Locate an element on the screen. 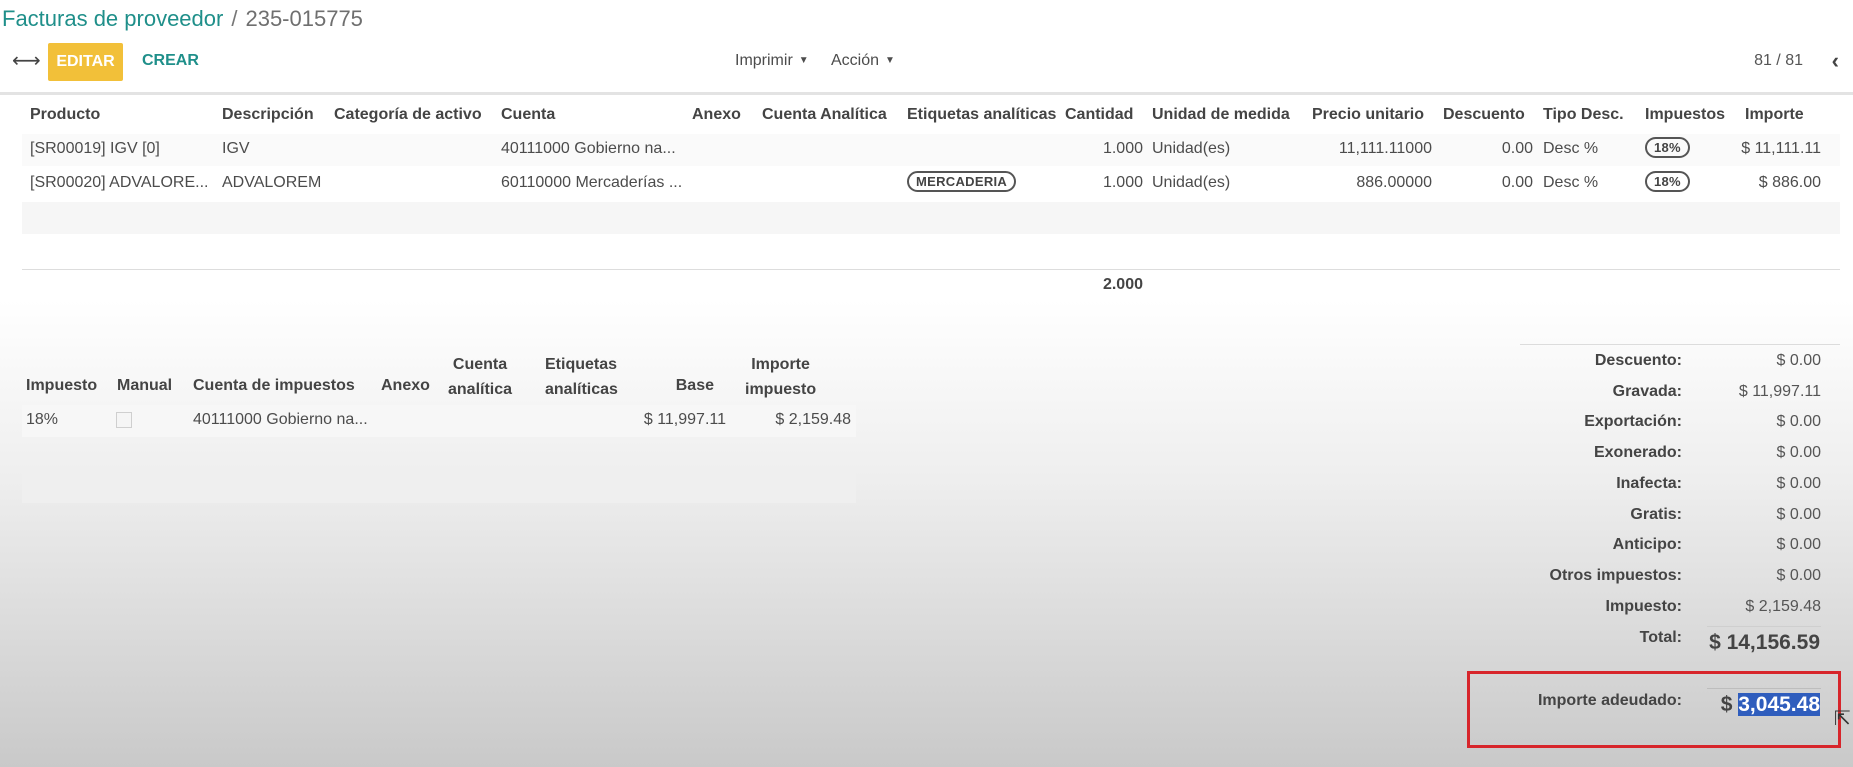 The width and height of the screenshot is (1853, 767). amount-due-currency: $ is located at coordinates (1726, 704).